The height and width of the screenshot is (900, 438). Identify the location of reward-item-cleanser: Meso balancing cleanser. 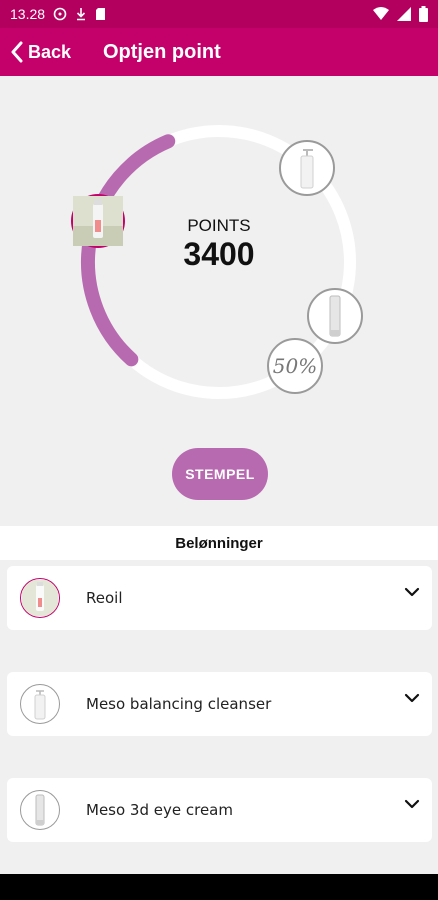
(219, 704).